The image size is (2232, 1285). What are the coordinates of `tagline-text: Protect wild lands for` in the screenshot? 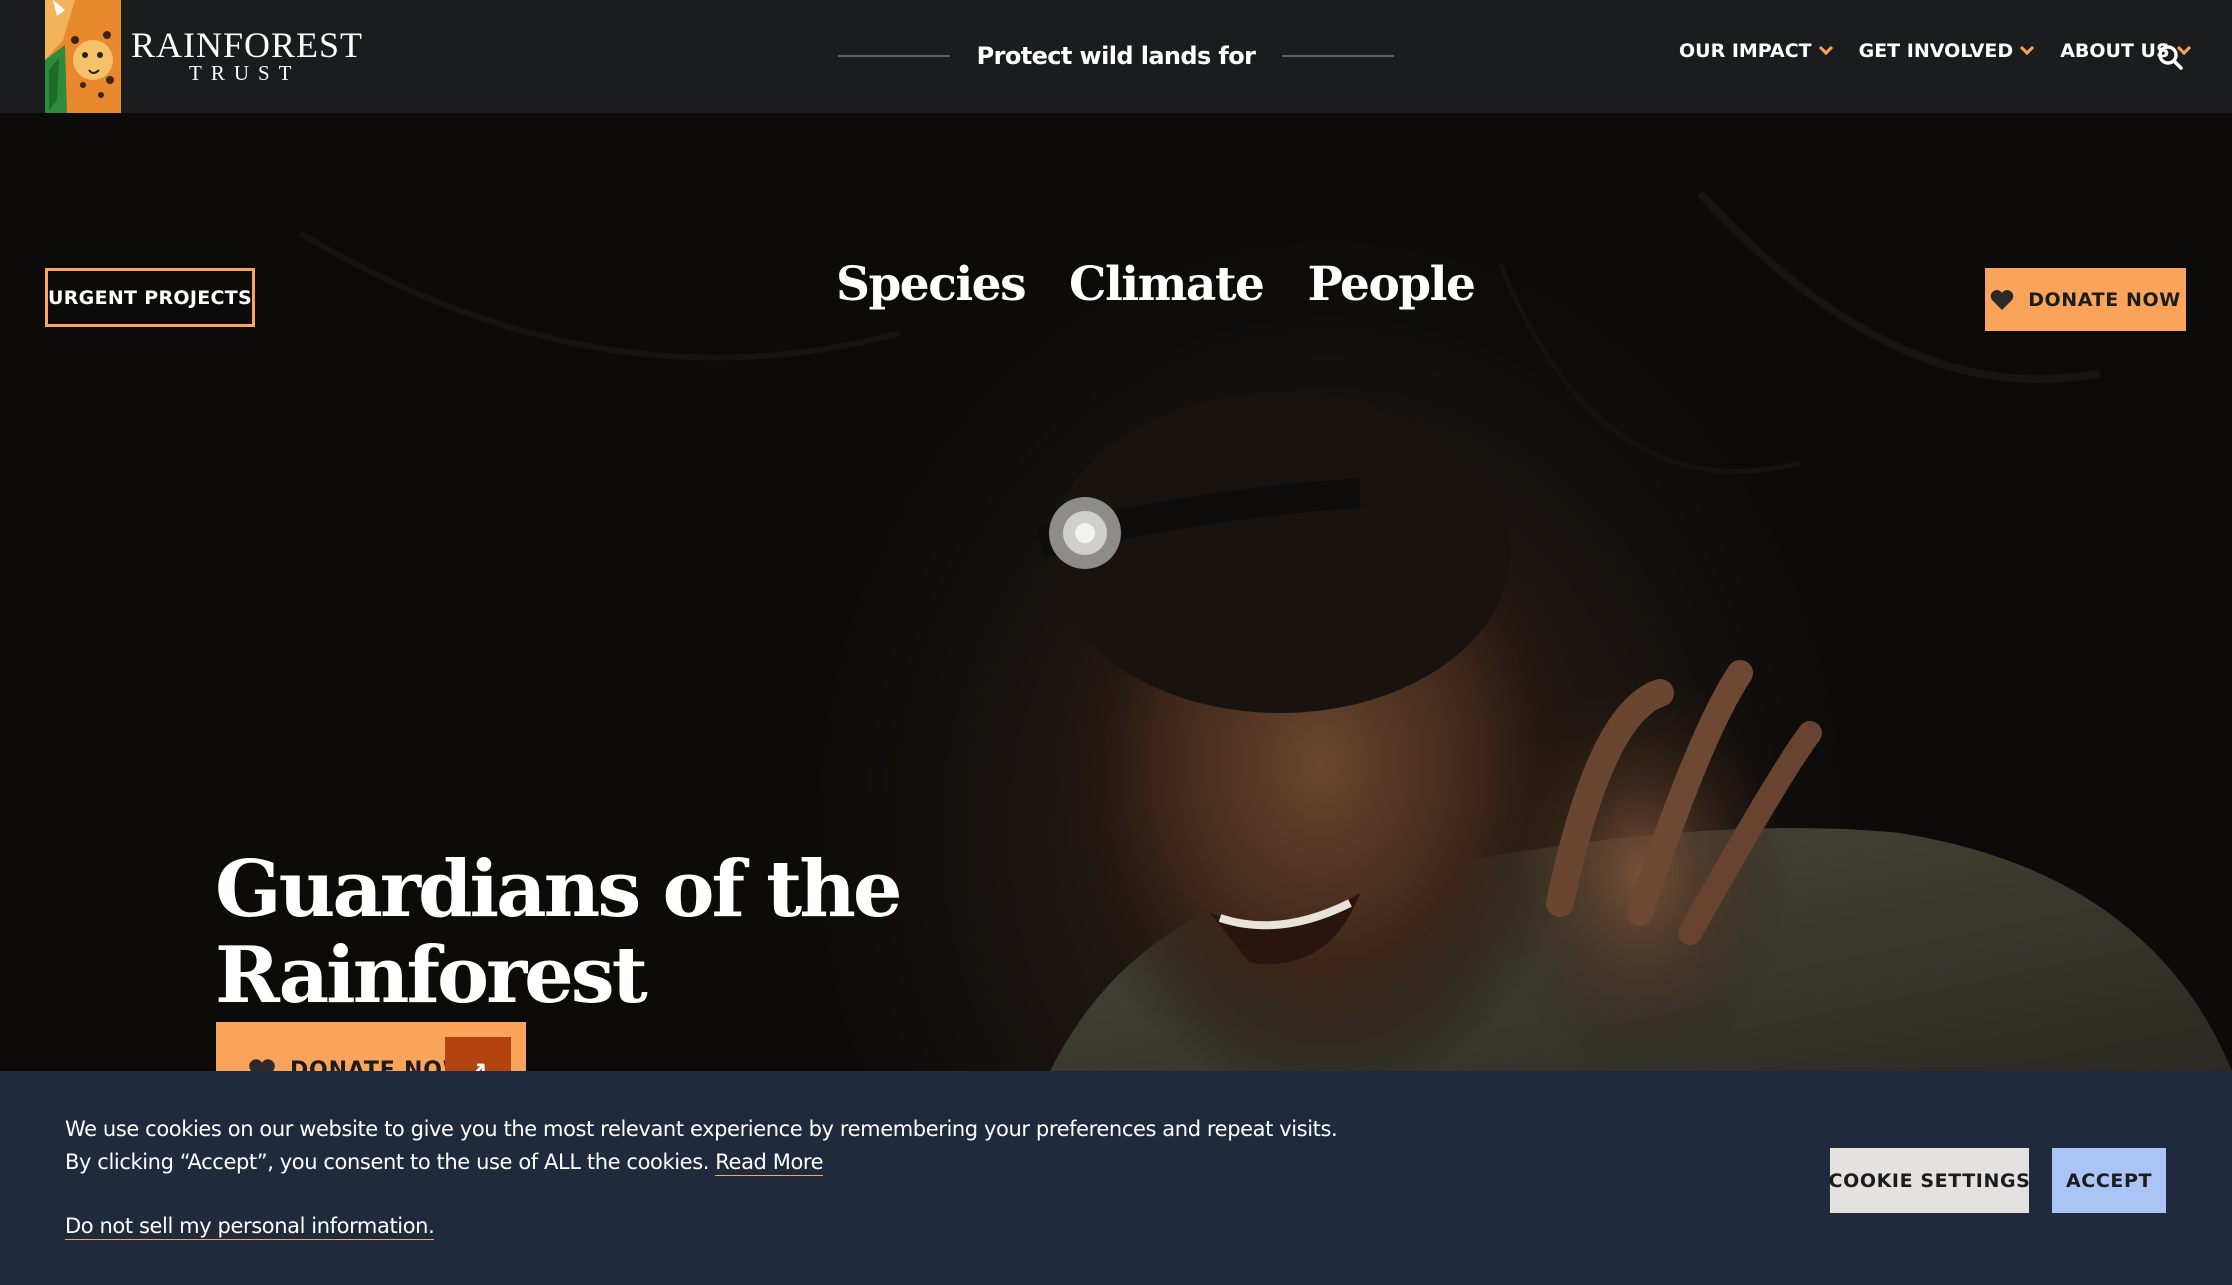 It's located at (1116, 56).